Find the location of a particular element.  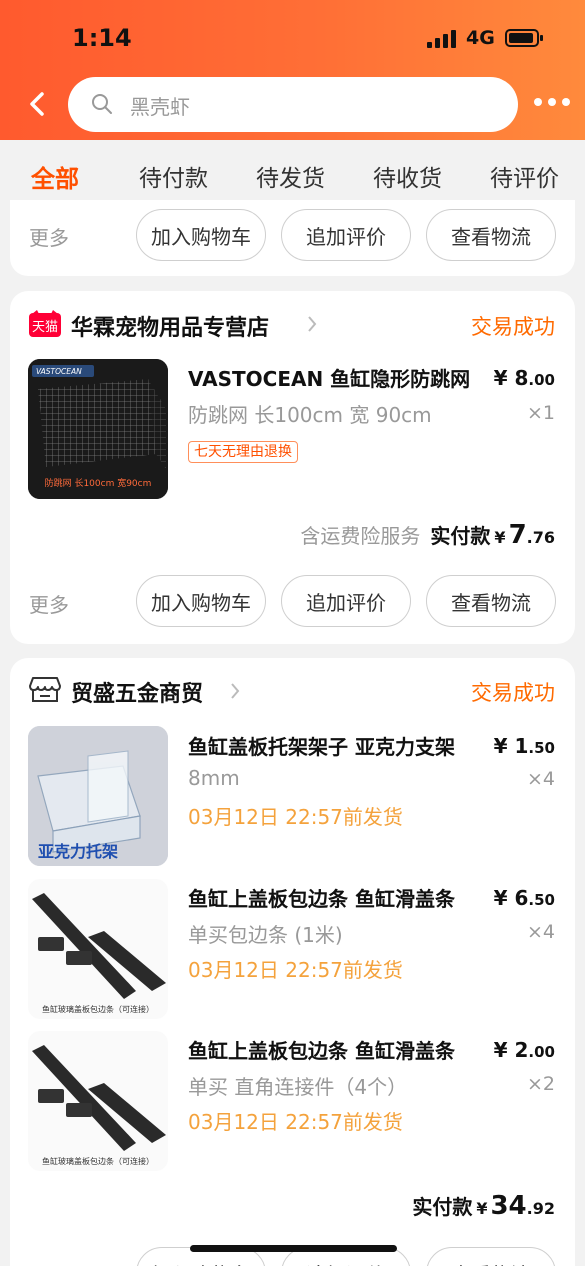

product-spec: 防跳网 长100cm 宽 90cm is located at coordinates (310, 415).